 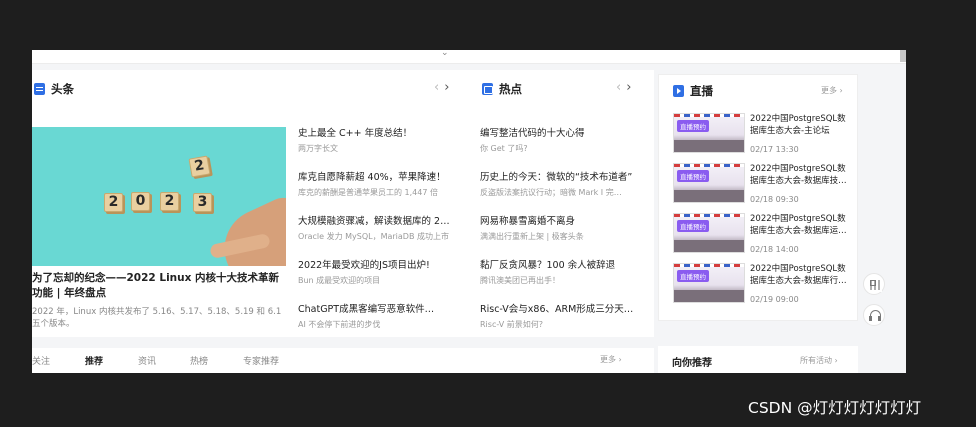 I want to click on list-item: ChatGPT成黑客编写恶意软件… AI 不会停下前进的步伐, so click(x=377, y=325).